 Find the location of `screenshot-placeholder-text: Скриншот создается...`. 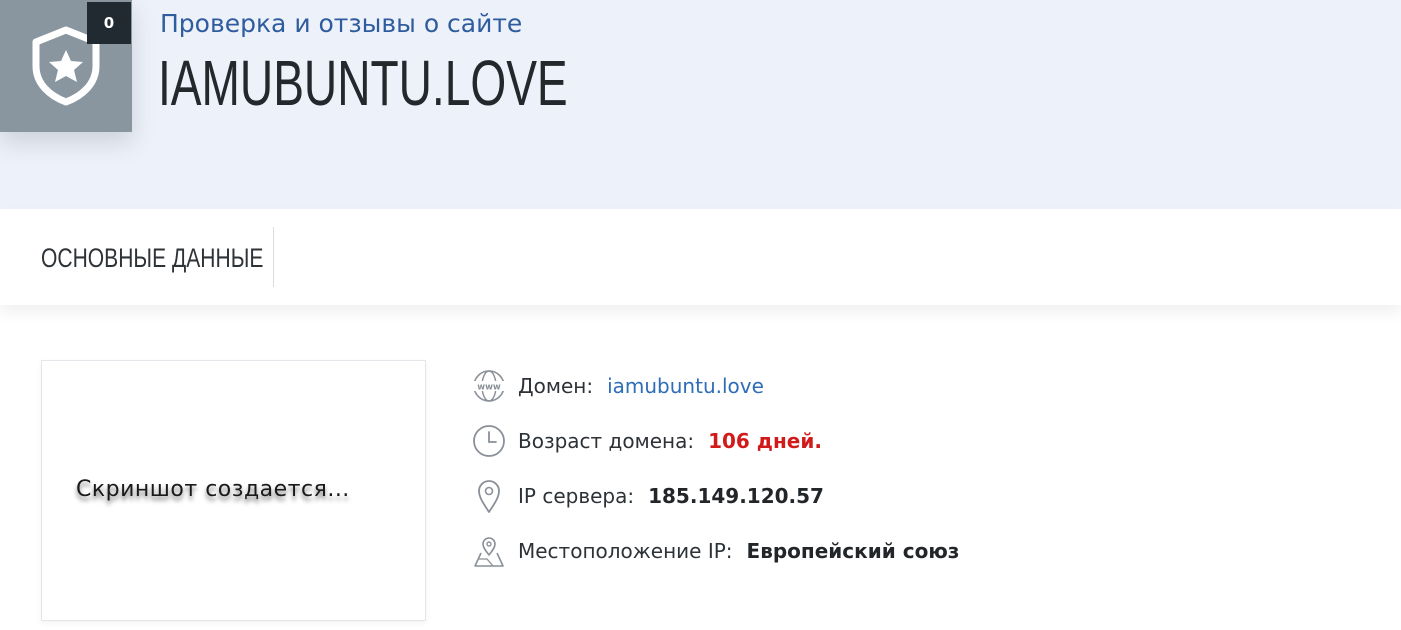

screenshot-placeholder-text: Скриншот создается... is located at coordinates (213, 489).